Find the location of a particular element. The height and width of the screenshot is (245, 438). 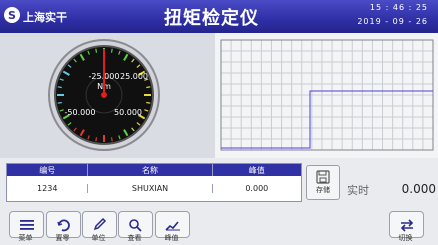

title-bar: S 上海实干 扭矩检定仪 15 : 46 : 25 2019 - 09 - 26 is located at coordinates (219, 16).